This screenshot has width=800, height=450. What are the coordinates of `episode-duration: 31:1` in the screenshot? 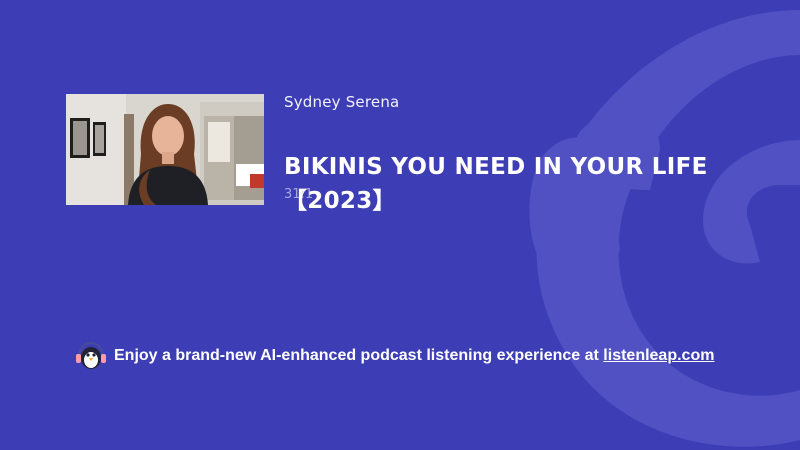 It's located at (299, 194).